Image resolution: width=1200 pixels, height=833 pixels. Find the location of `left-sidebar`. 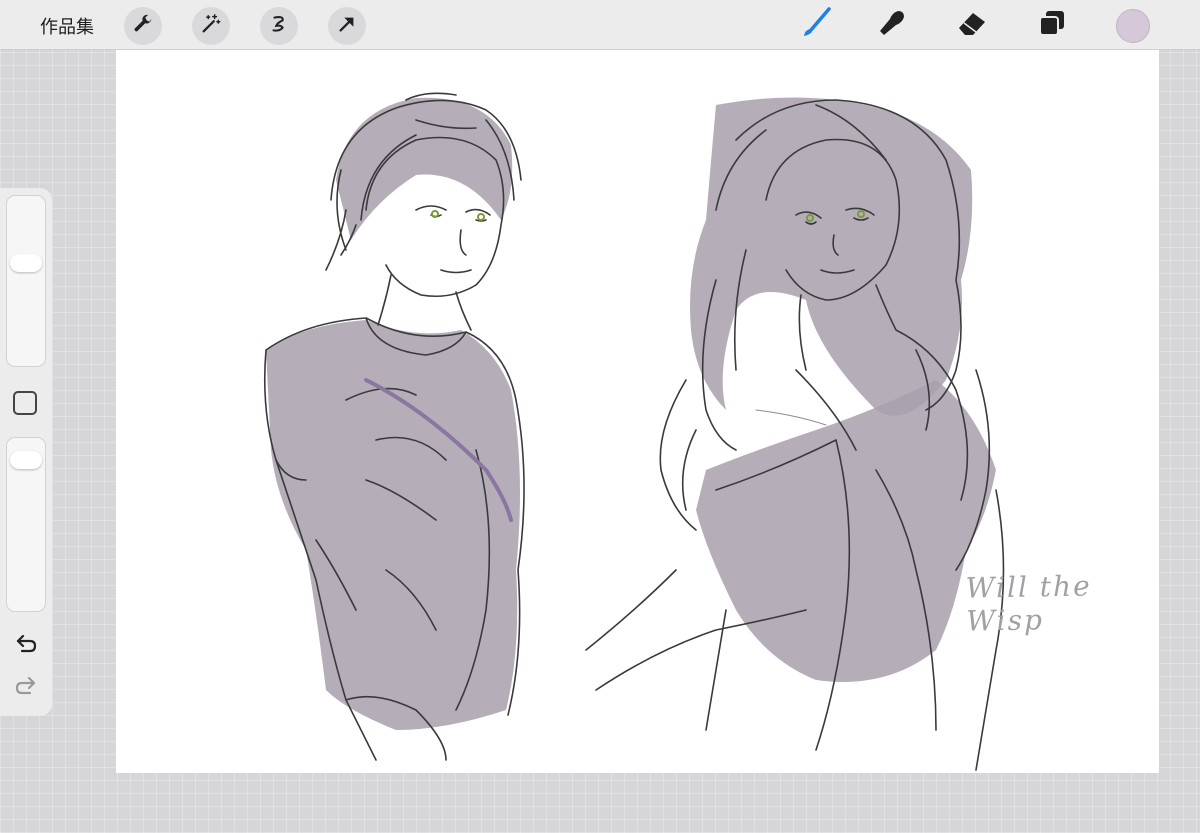

left-sidebar is located at coordinates (26, 452).